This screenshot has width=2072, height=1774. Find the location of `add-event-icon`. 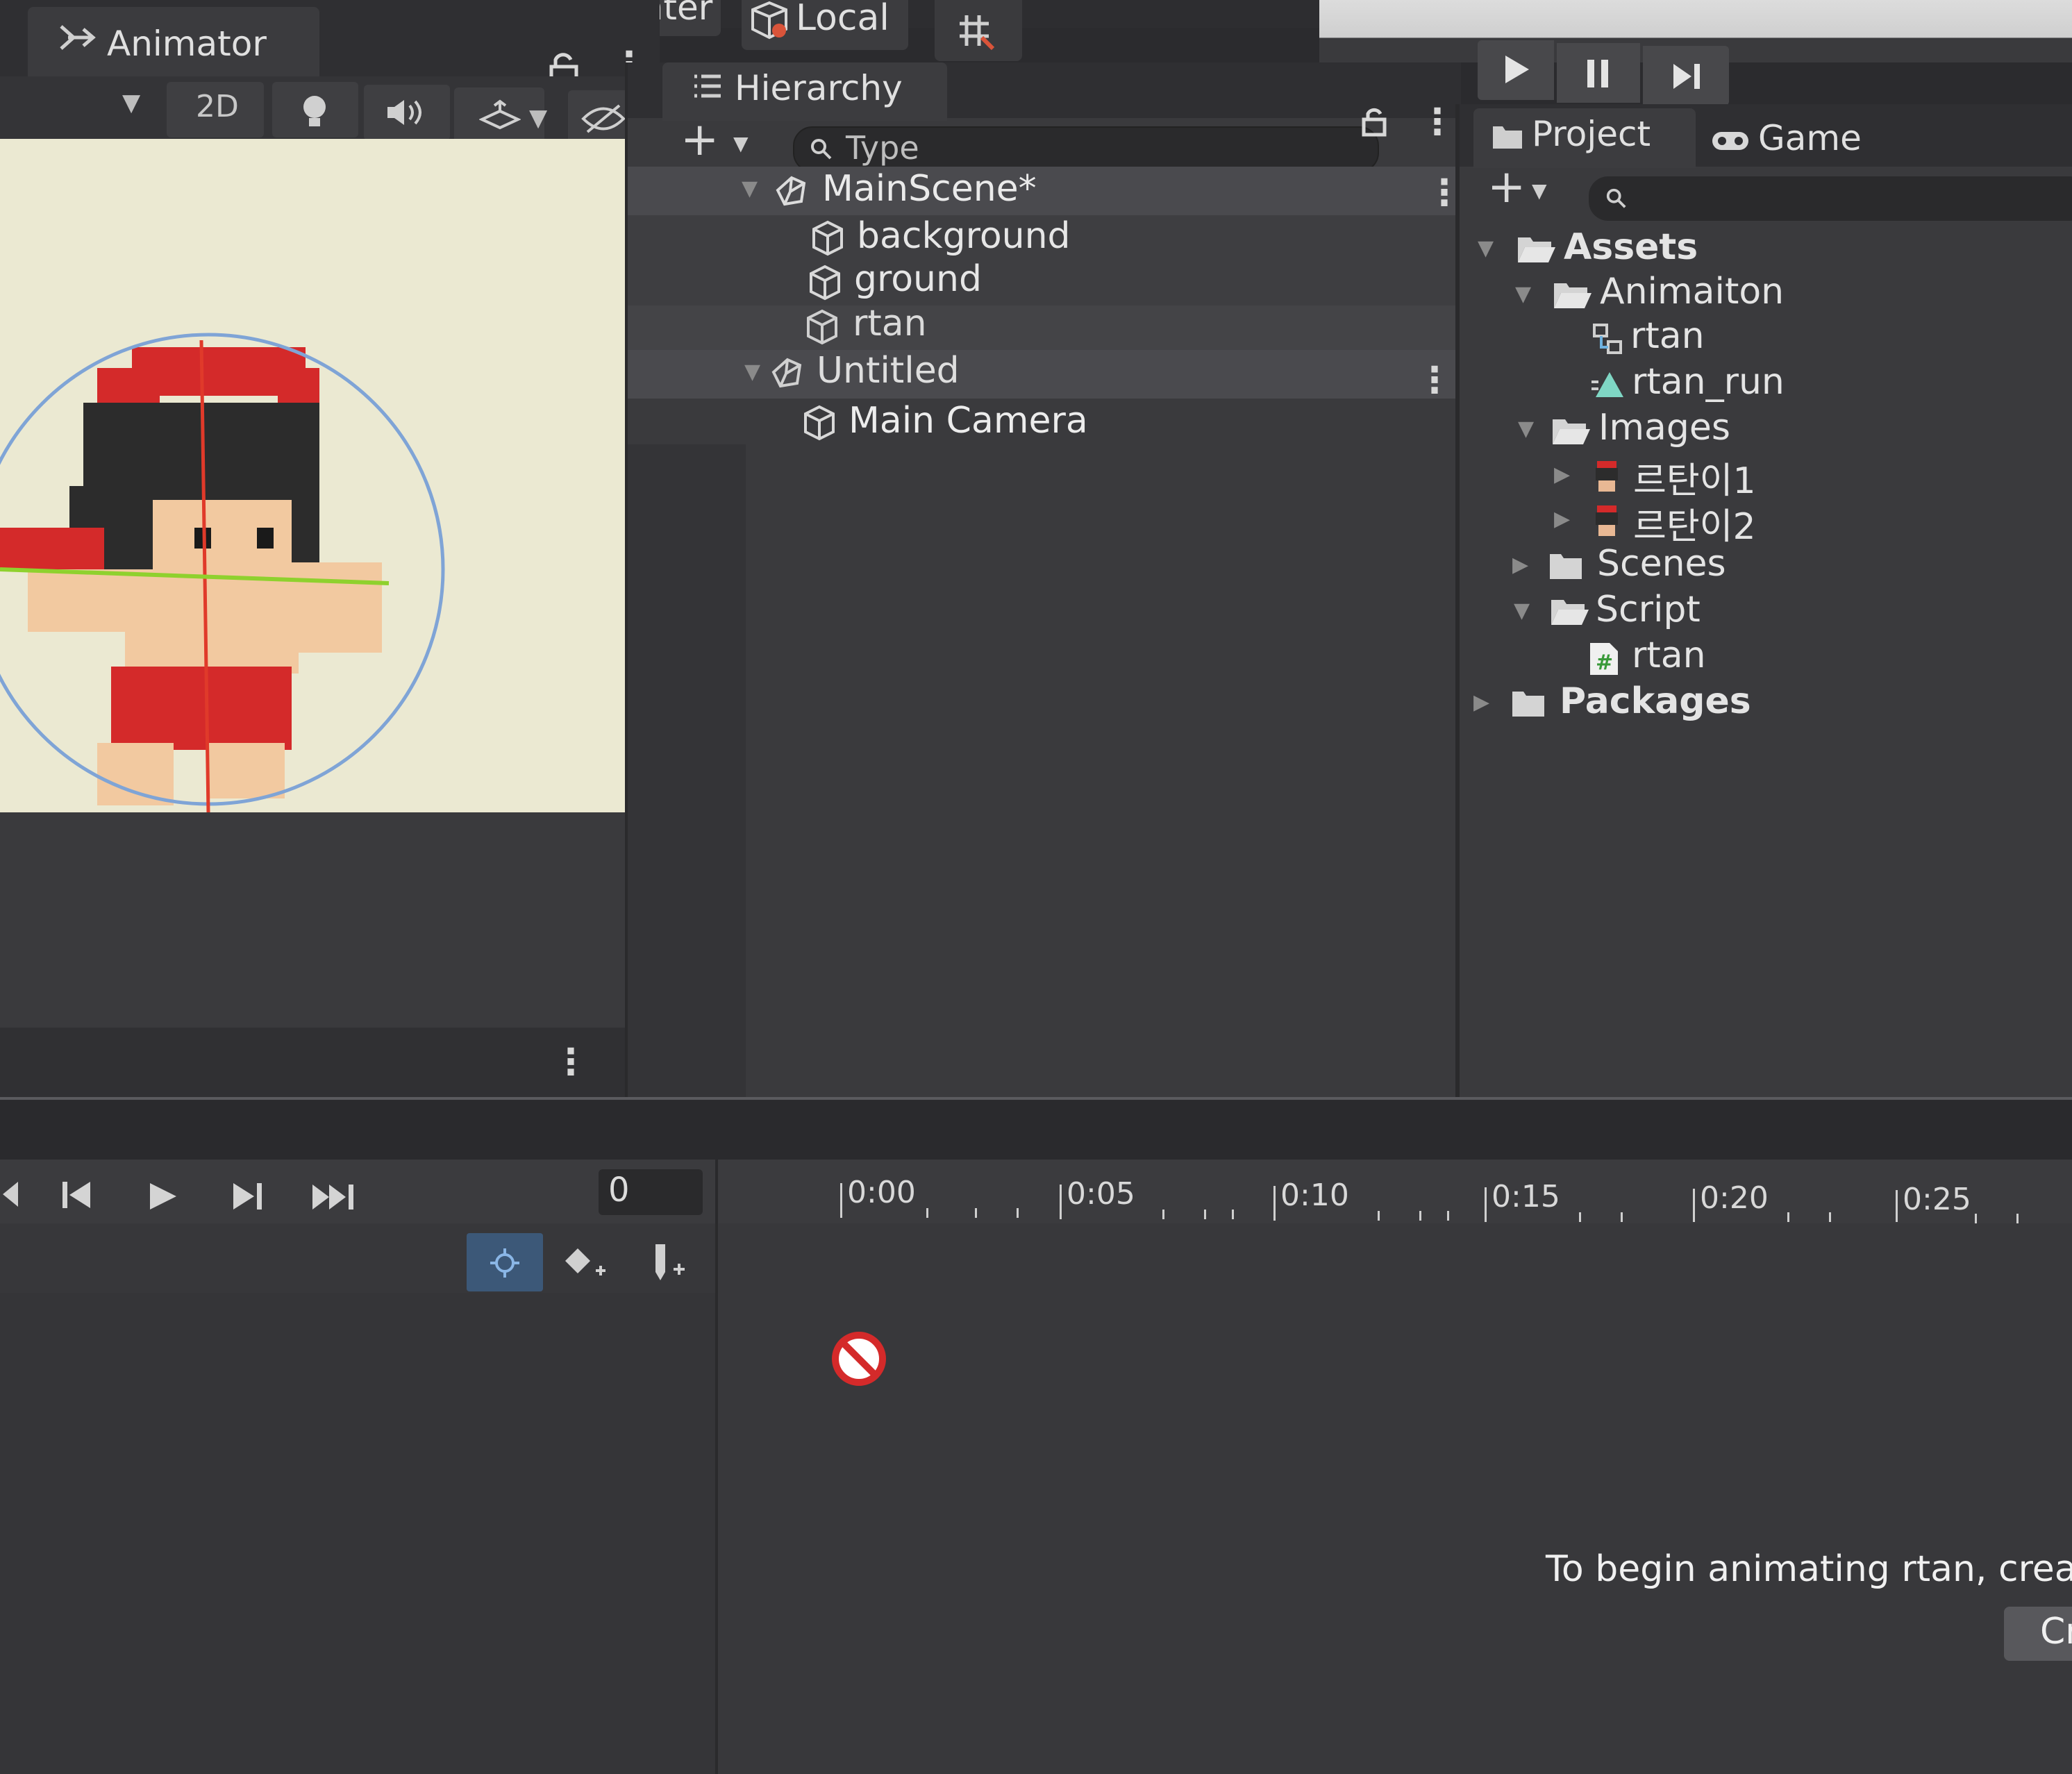

add-event-icon is located at coordinates (672, 1263).